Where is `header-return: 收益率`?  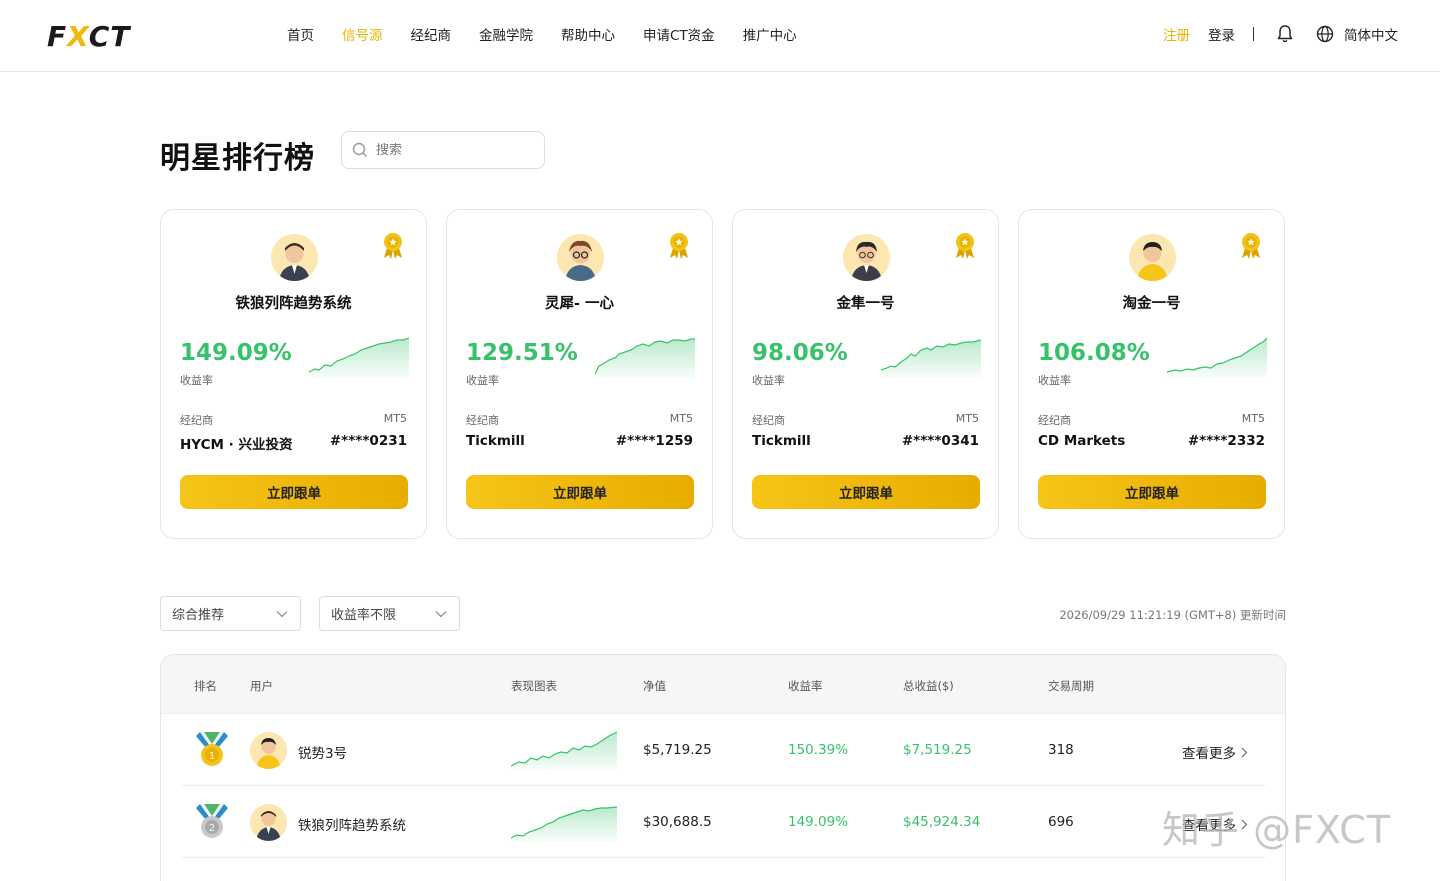 header-return: 收益率 is located at coordinates (805, 686).